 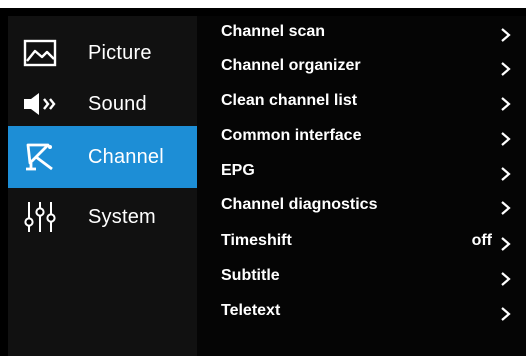 What do you see at coordinates (273, 31) in the screenshot?
I see `menu-item-label: Channel scan` at bounding box center [273, 31].